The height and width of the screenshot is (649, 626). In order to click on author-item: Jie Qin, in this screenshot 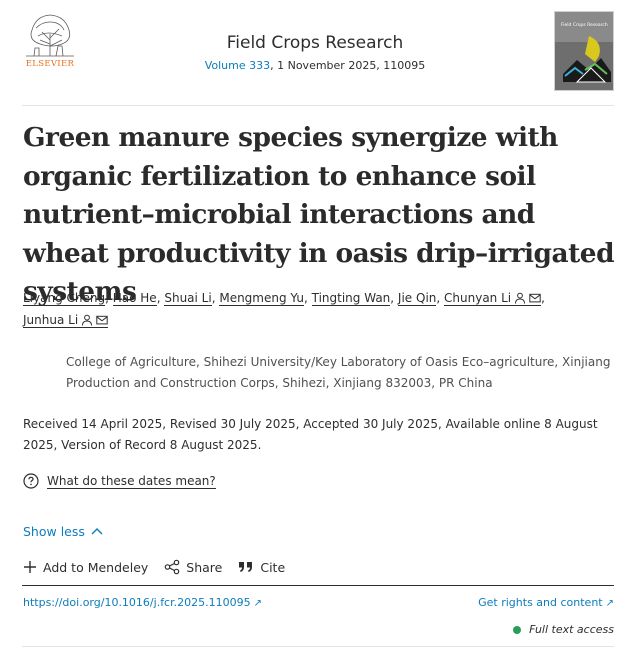, I will do `click(421, 298)`.